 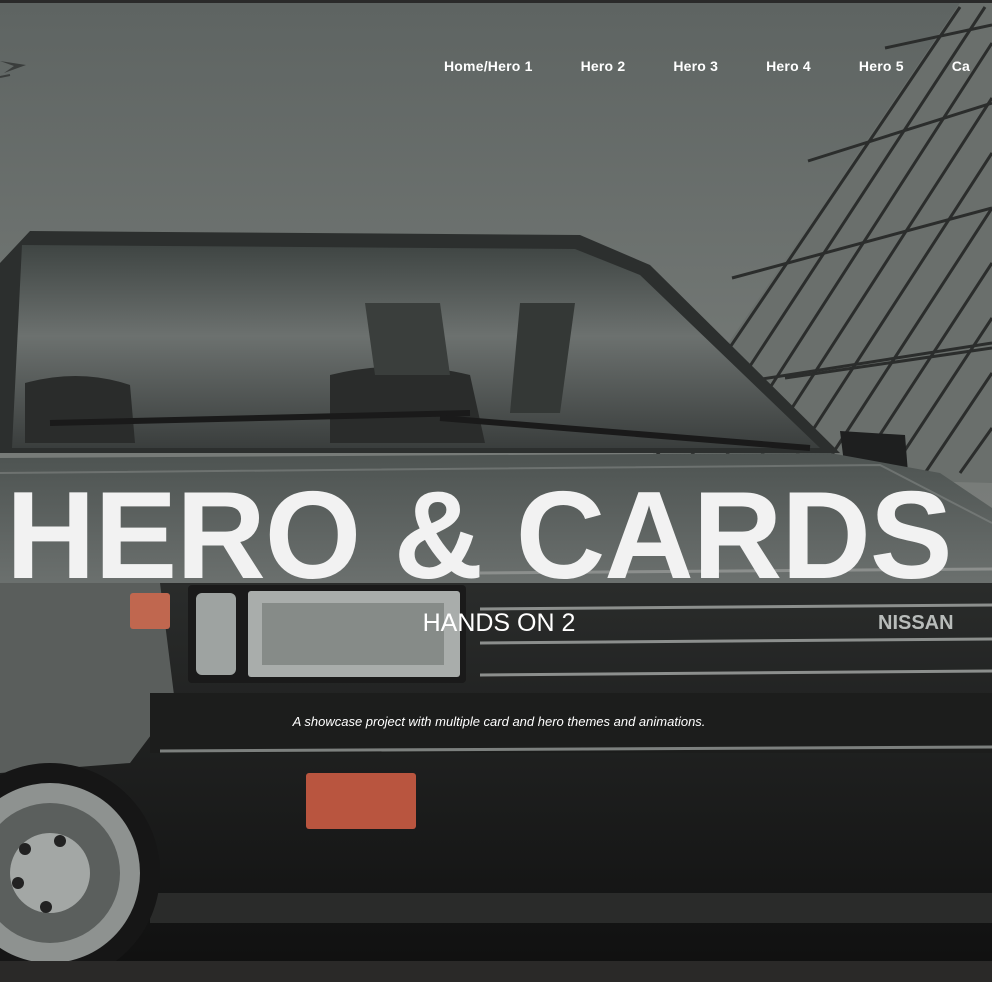 What do you see at coordinates (961, 66) in the screenshot?
I see `nav-link-cards: Ca` at bounding box center [961, 66].